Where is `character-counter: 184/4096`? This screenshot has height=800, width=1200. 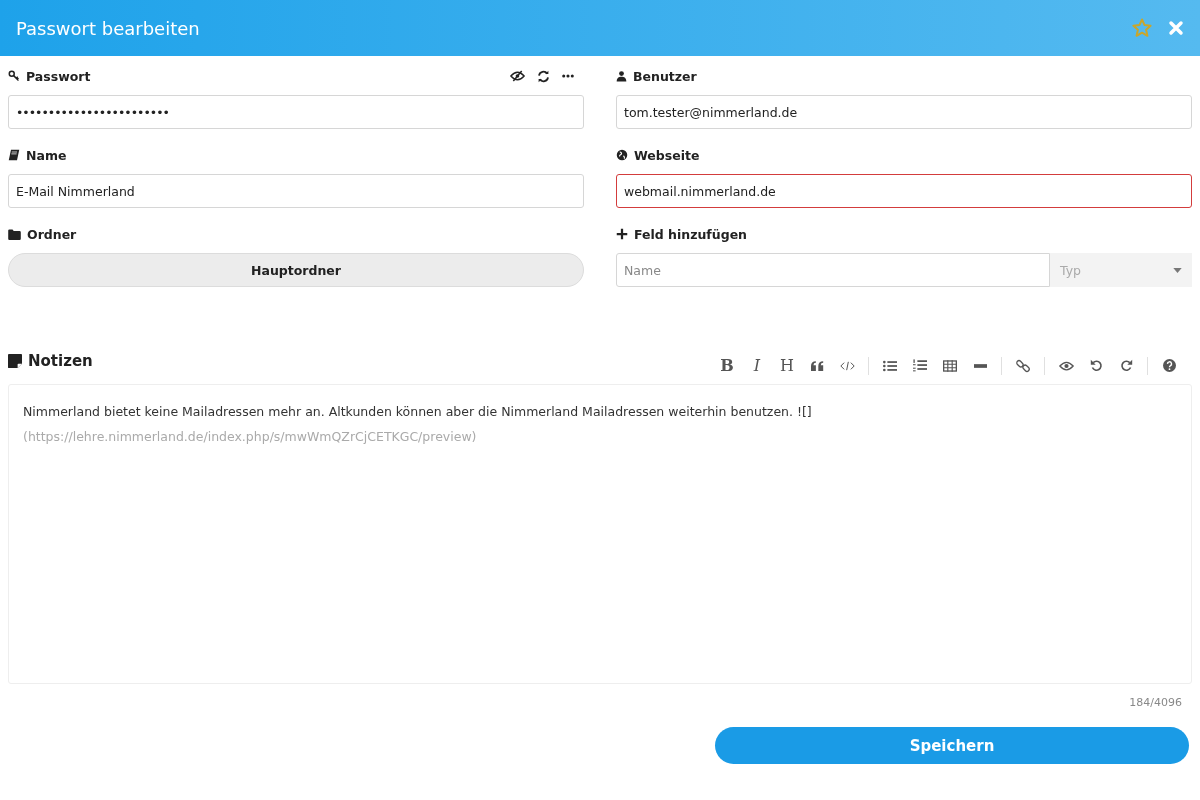 character-counter: 184/4096 is located at coordinates (1155, 702).